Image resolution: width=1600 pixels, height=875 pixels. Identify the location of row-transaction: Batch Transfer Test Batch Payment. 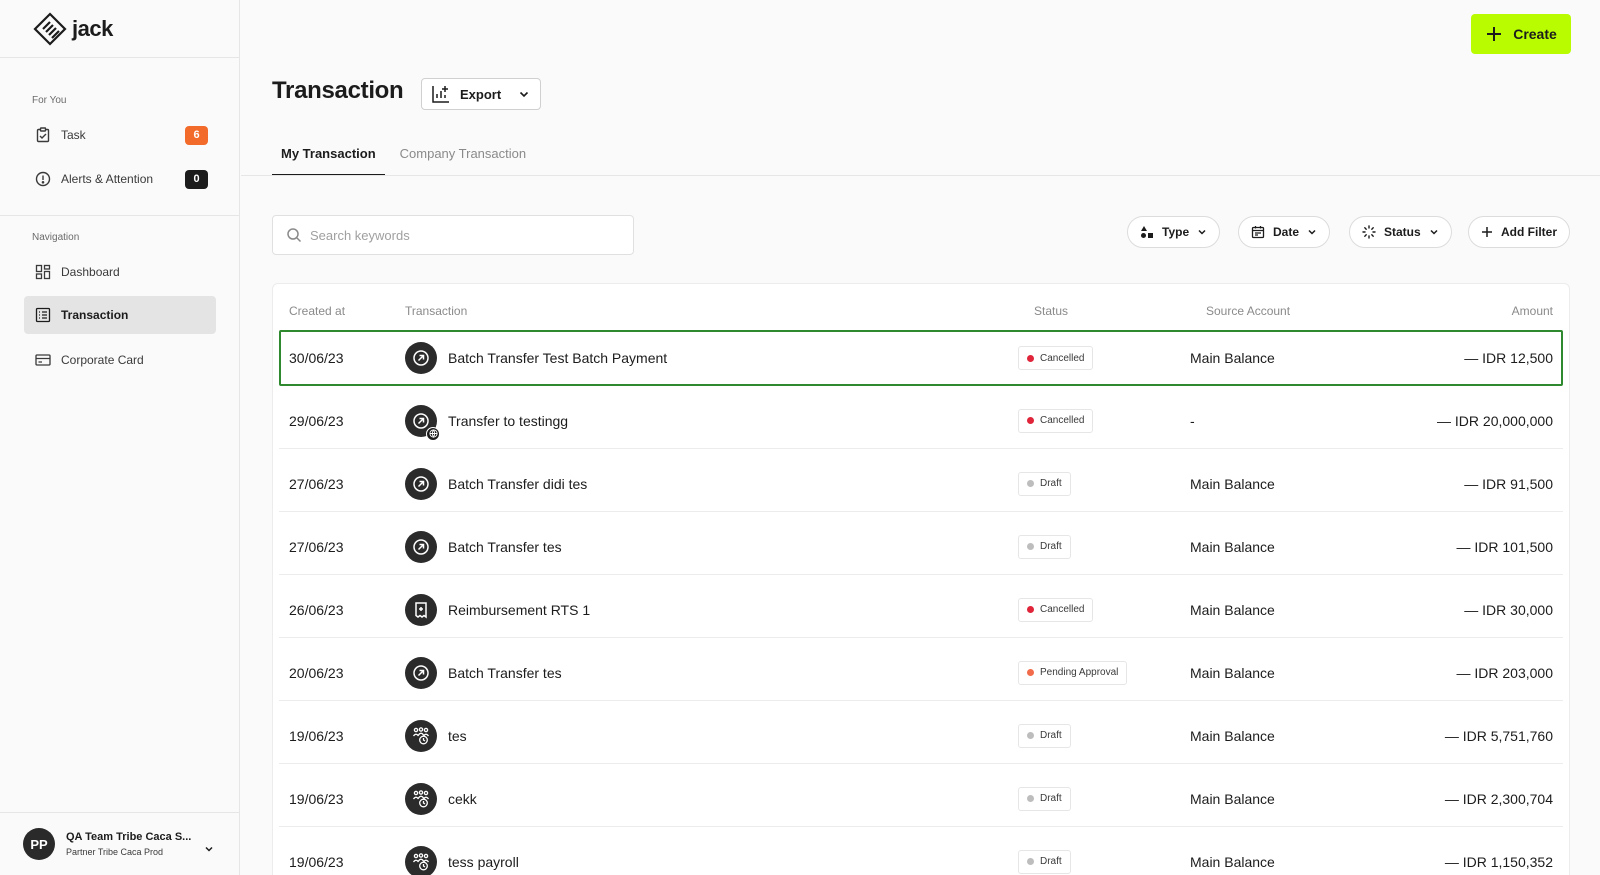
(536, 358).